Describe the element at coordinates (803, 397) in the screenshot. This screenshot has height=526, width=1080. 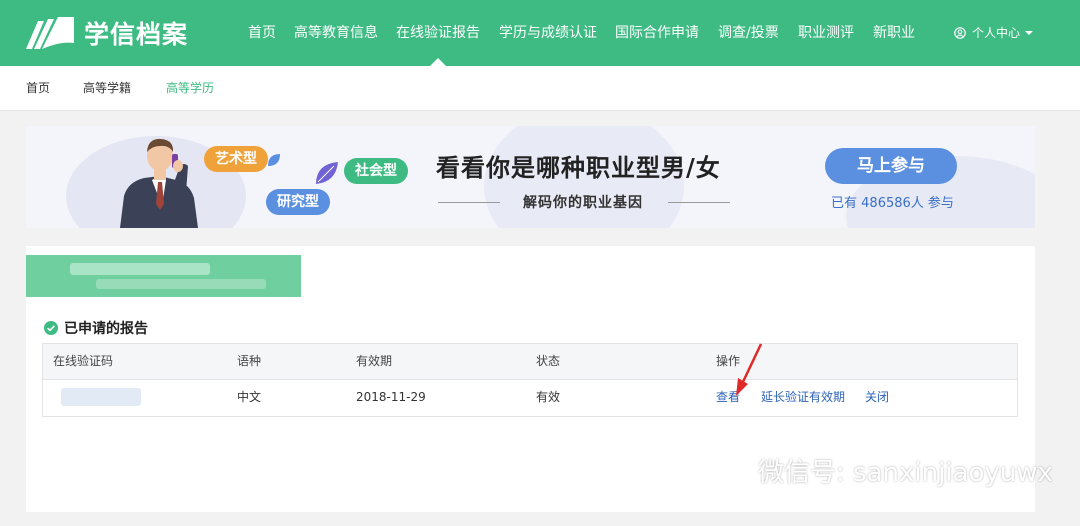
I see `extend-validity-link: 延长验证有效期` at that location.